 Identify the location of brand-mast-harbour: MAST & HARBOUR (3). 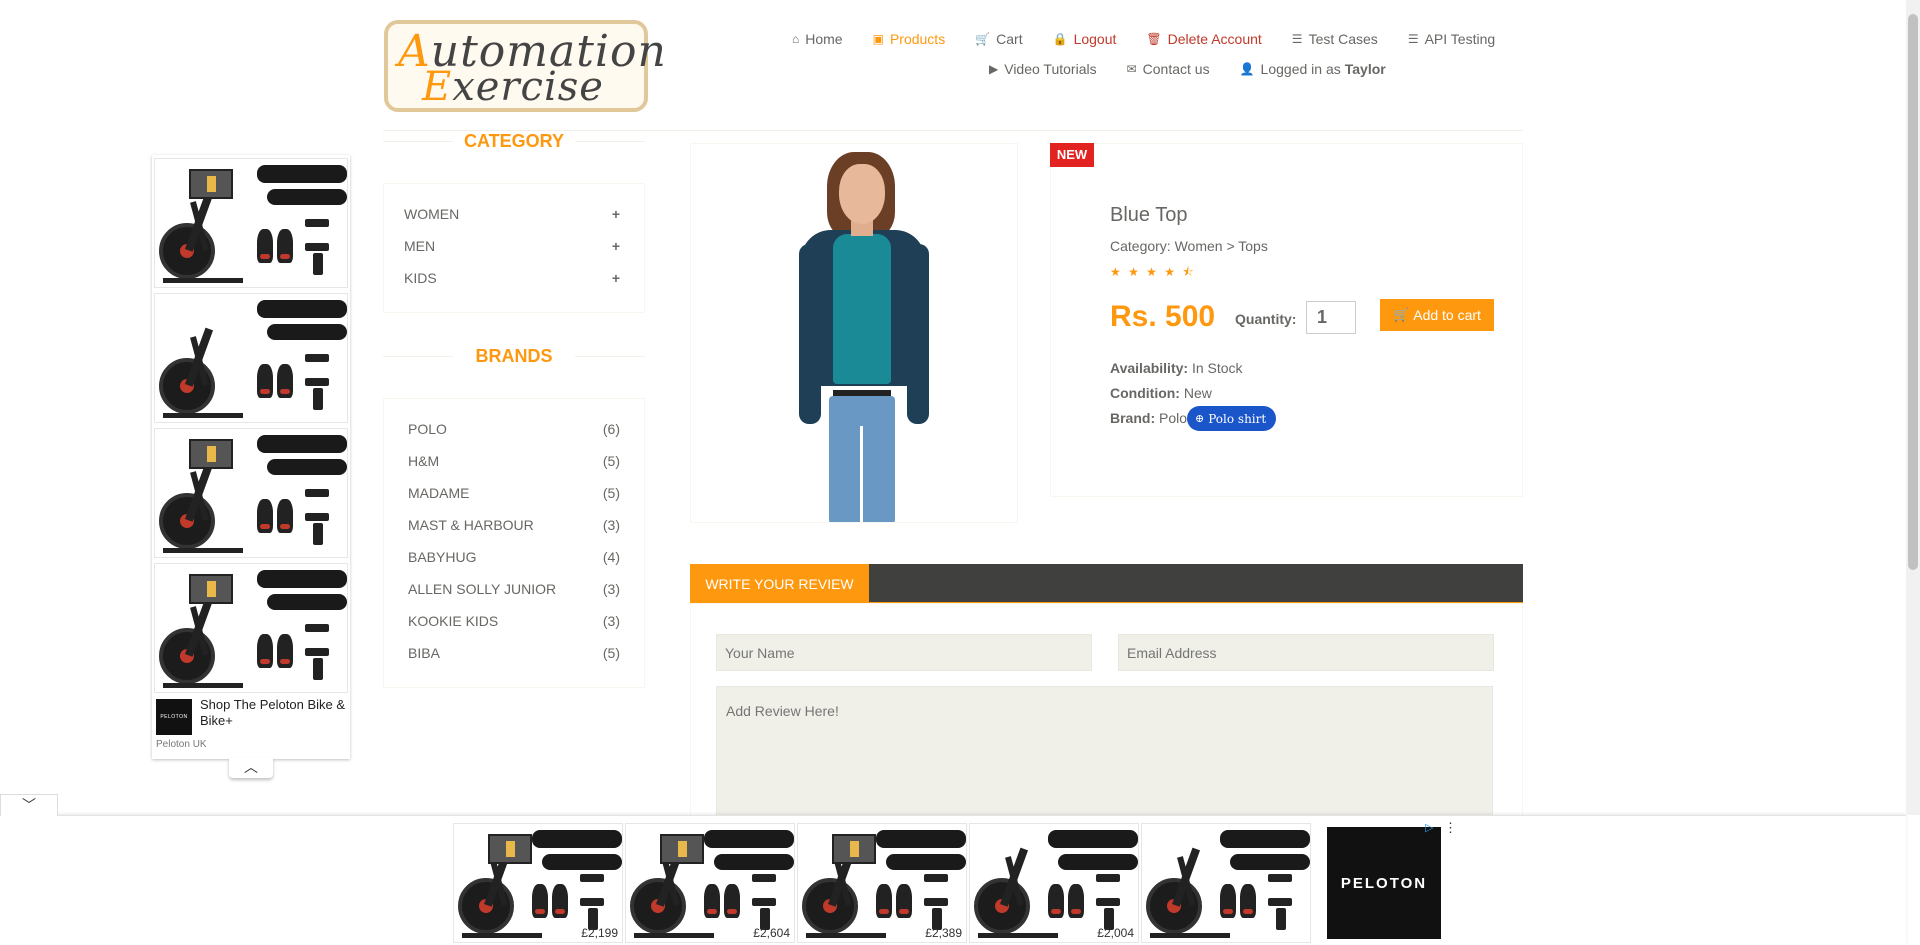
(514, 525).